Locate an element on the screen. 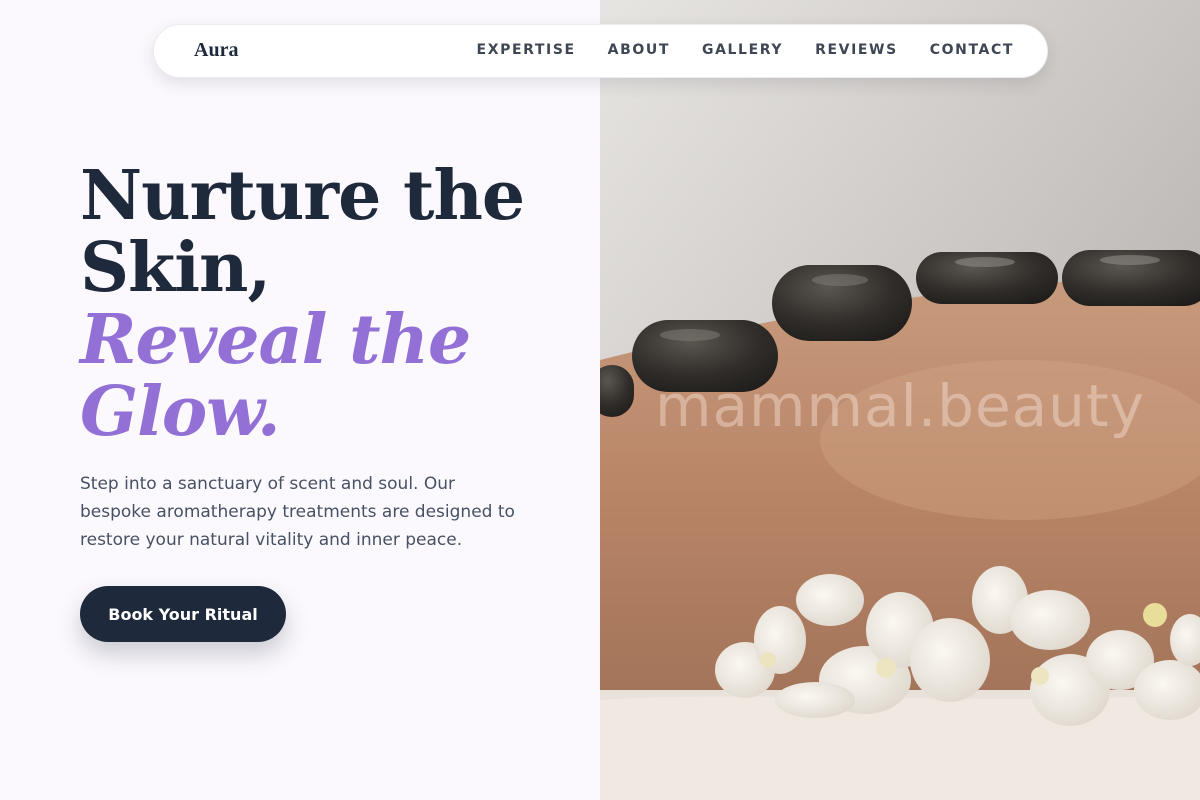 This screenshot has width=1200, height=800. headline-accent-line-2: Glow. is located at coordinates (180, 412).